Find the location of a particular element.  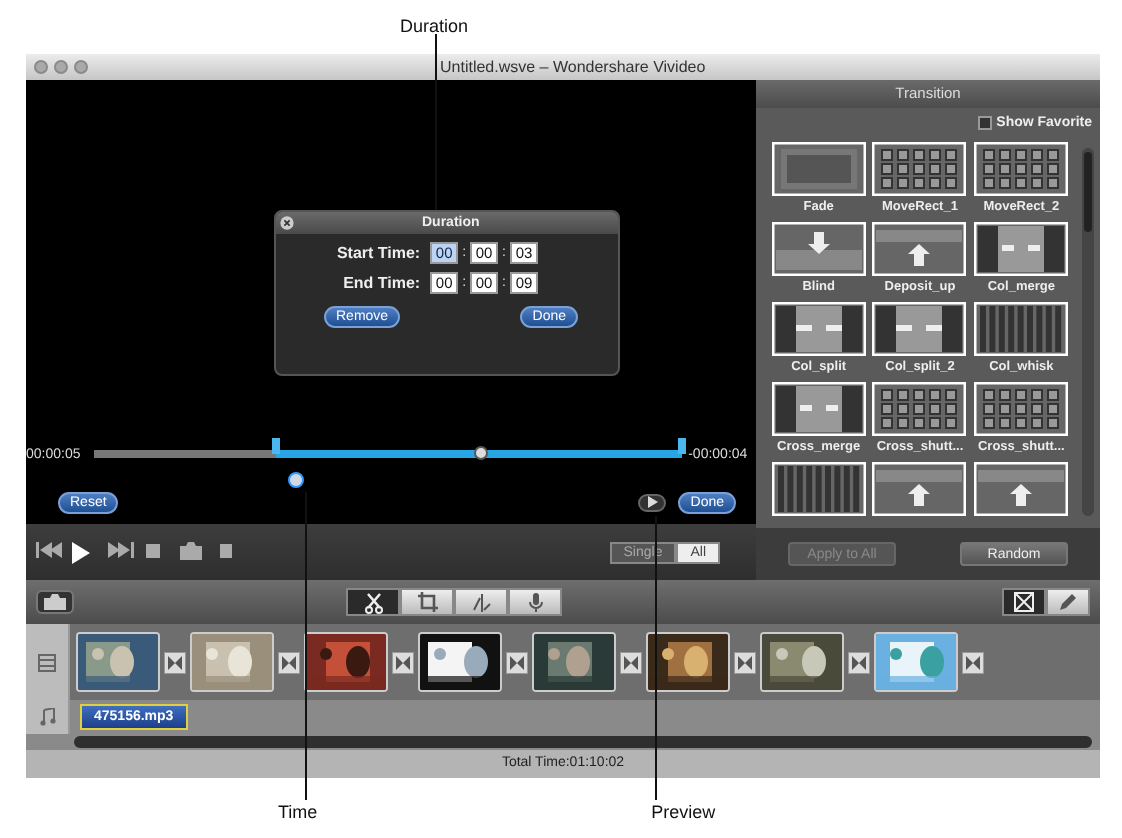

effect-icon is located at coordinates (481, 602).